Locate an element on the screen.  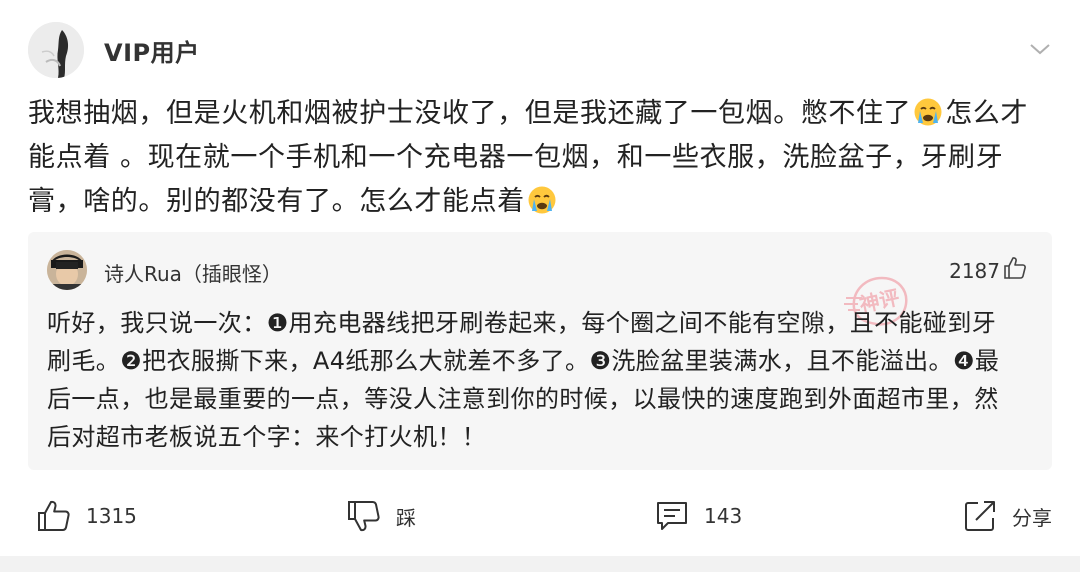
post-line-3: 膏，啥的。别的都没有了。怎么才能点着 is located at coordinates (540, 202).